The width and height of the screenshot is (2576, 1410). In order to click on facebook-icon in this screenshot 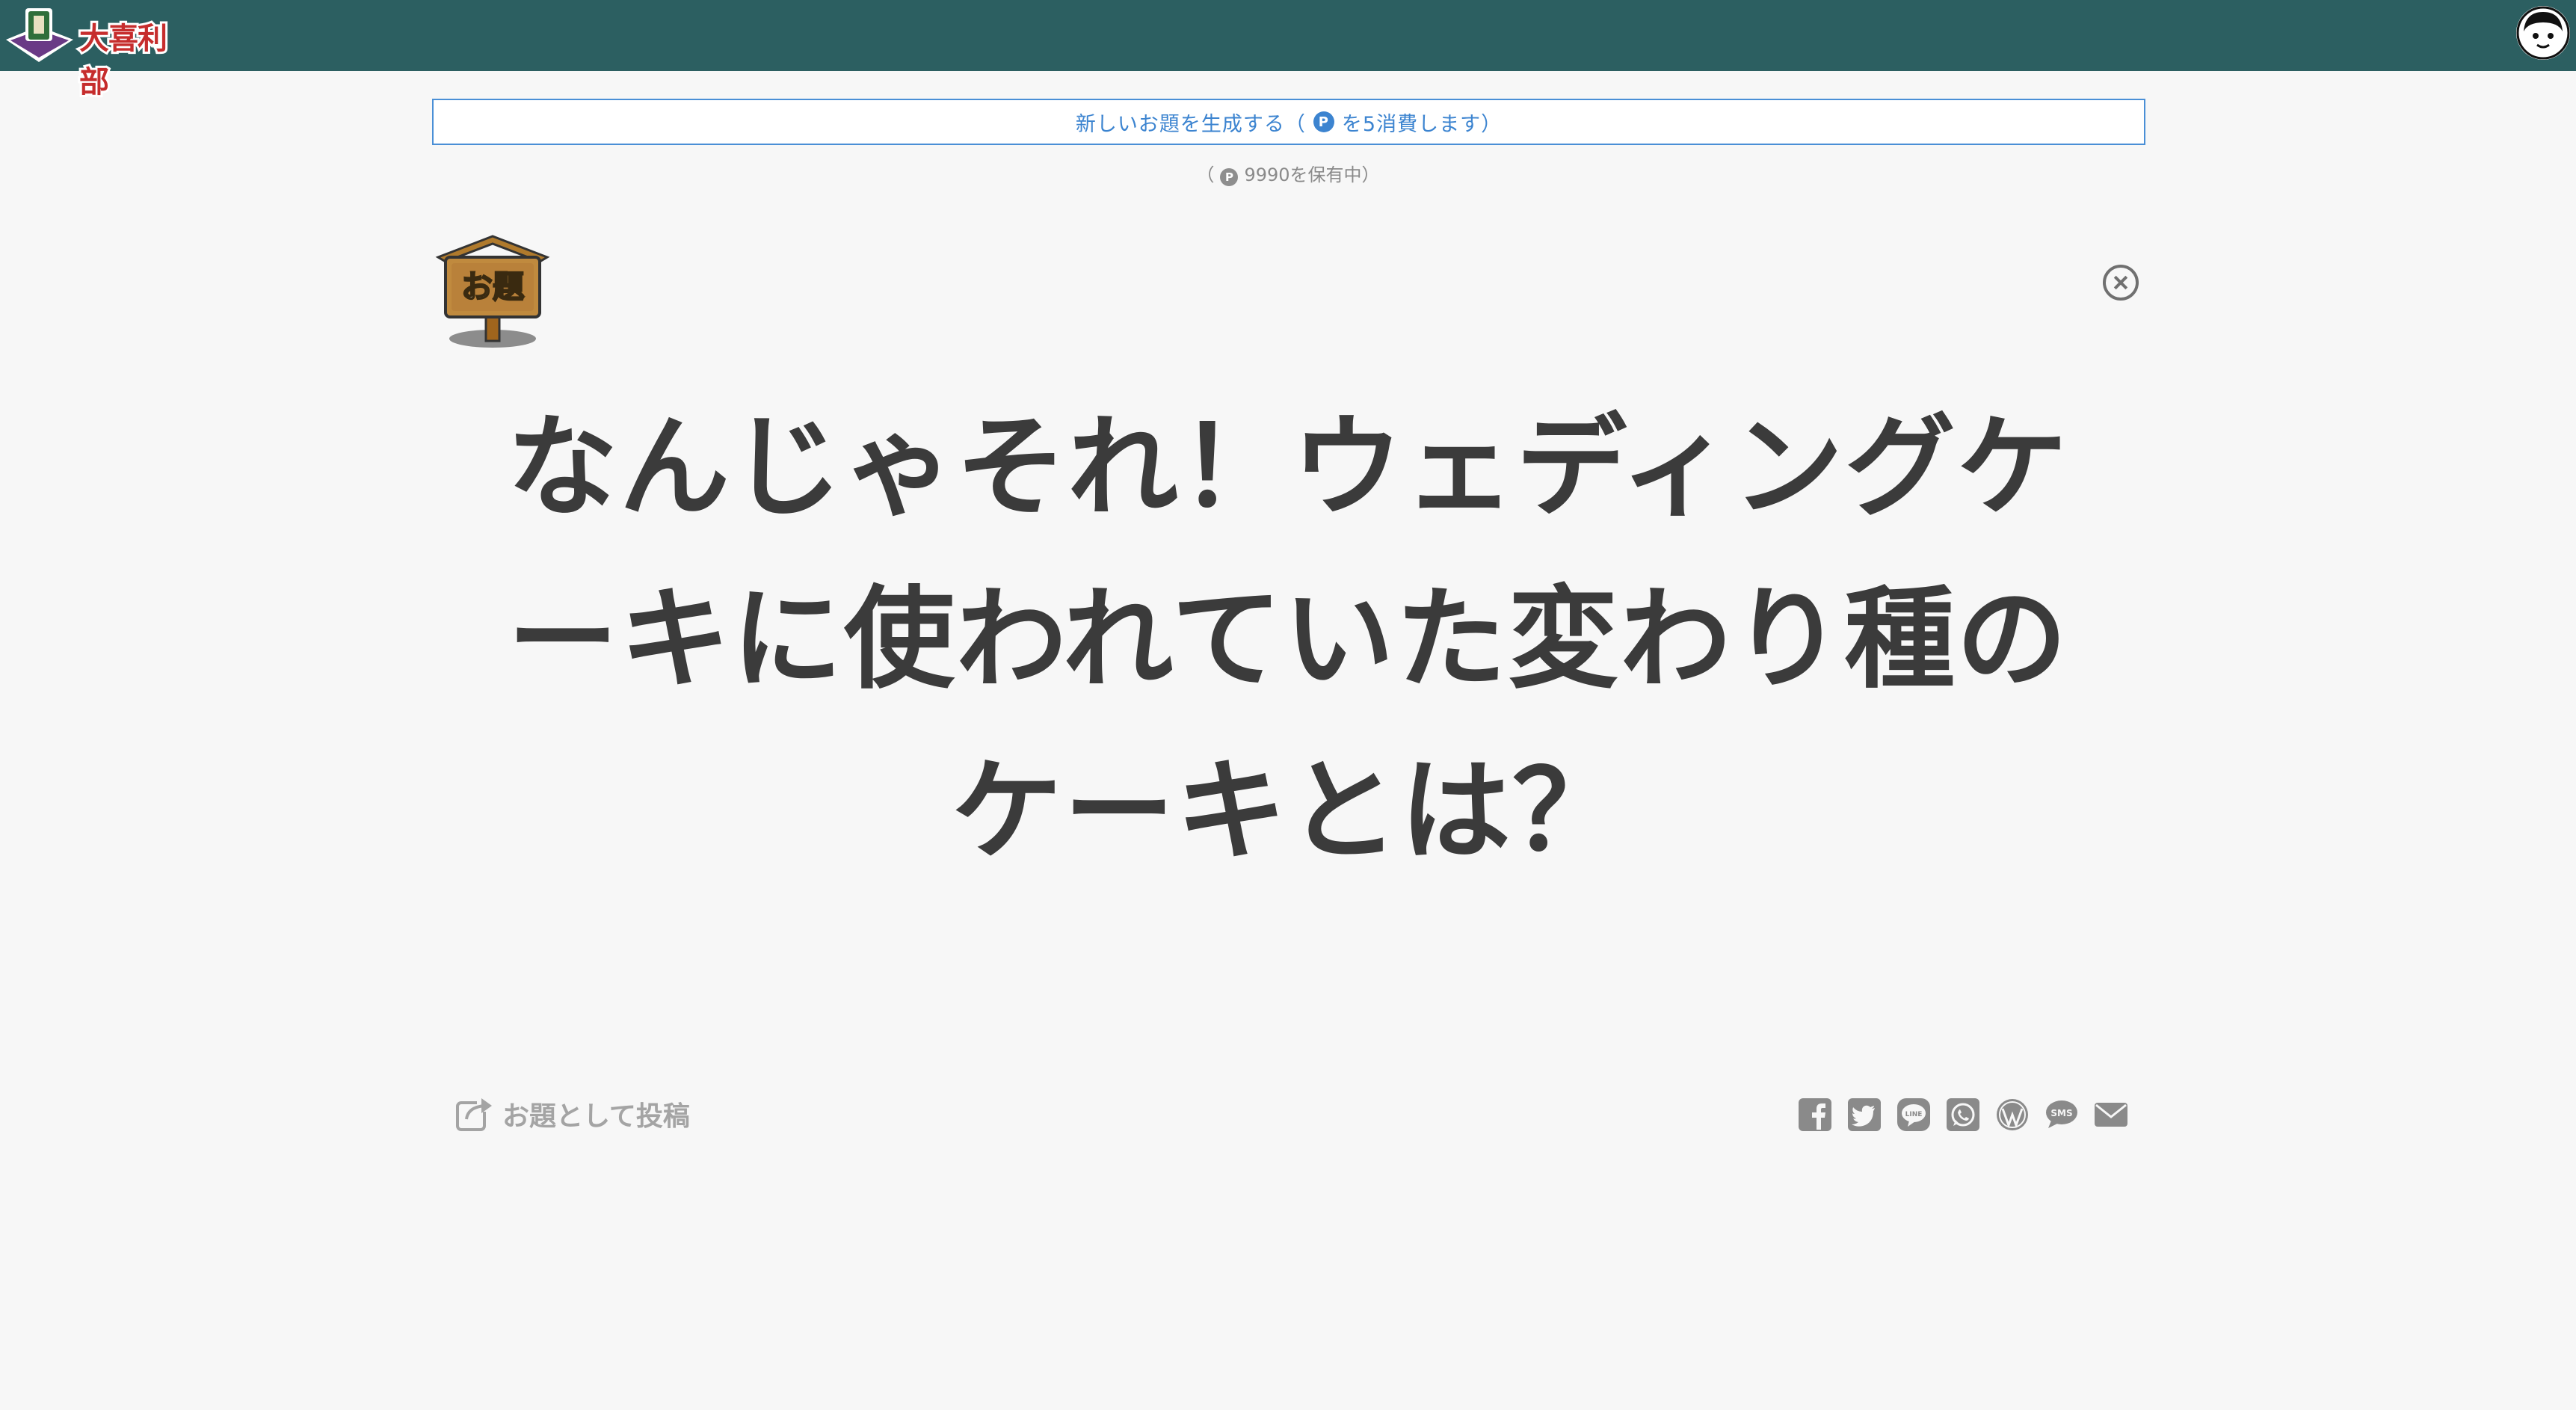, I will do `click(1815, 1115)`.